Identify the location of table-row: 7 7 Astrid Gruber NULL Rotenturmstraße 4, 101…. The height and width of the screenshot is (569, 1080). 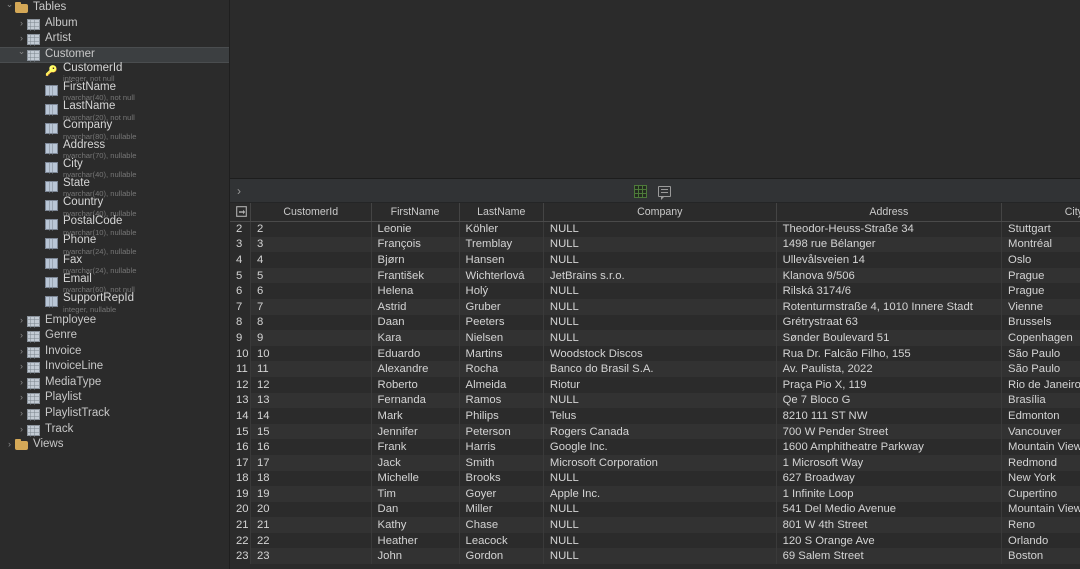
(655, 306).